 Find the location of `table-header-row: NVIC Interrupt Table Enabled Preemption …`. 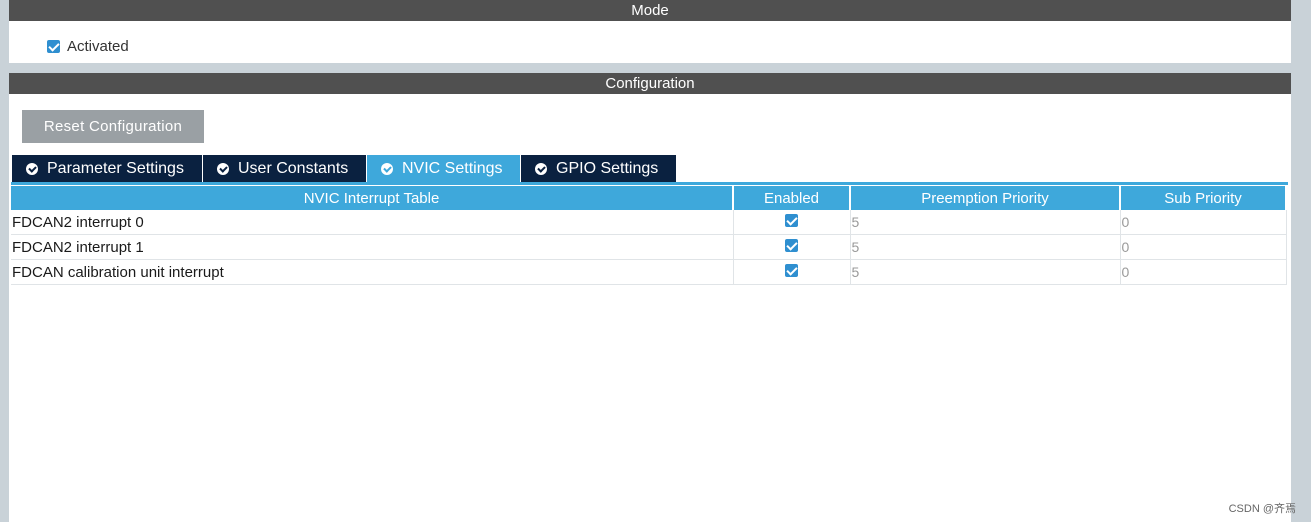

table-header-row: NVIC Interrupt Table Enabled Preemption … is located at coordinates (649, 198).